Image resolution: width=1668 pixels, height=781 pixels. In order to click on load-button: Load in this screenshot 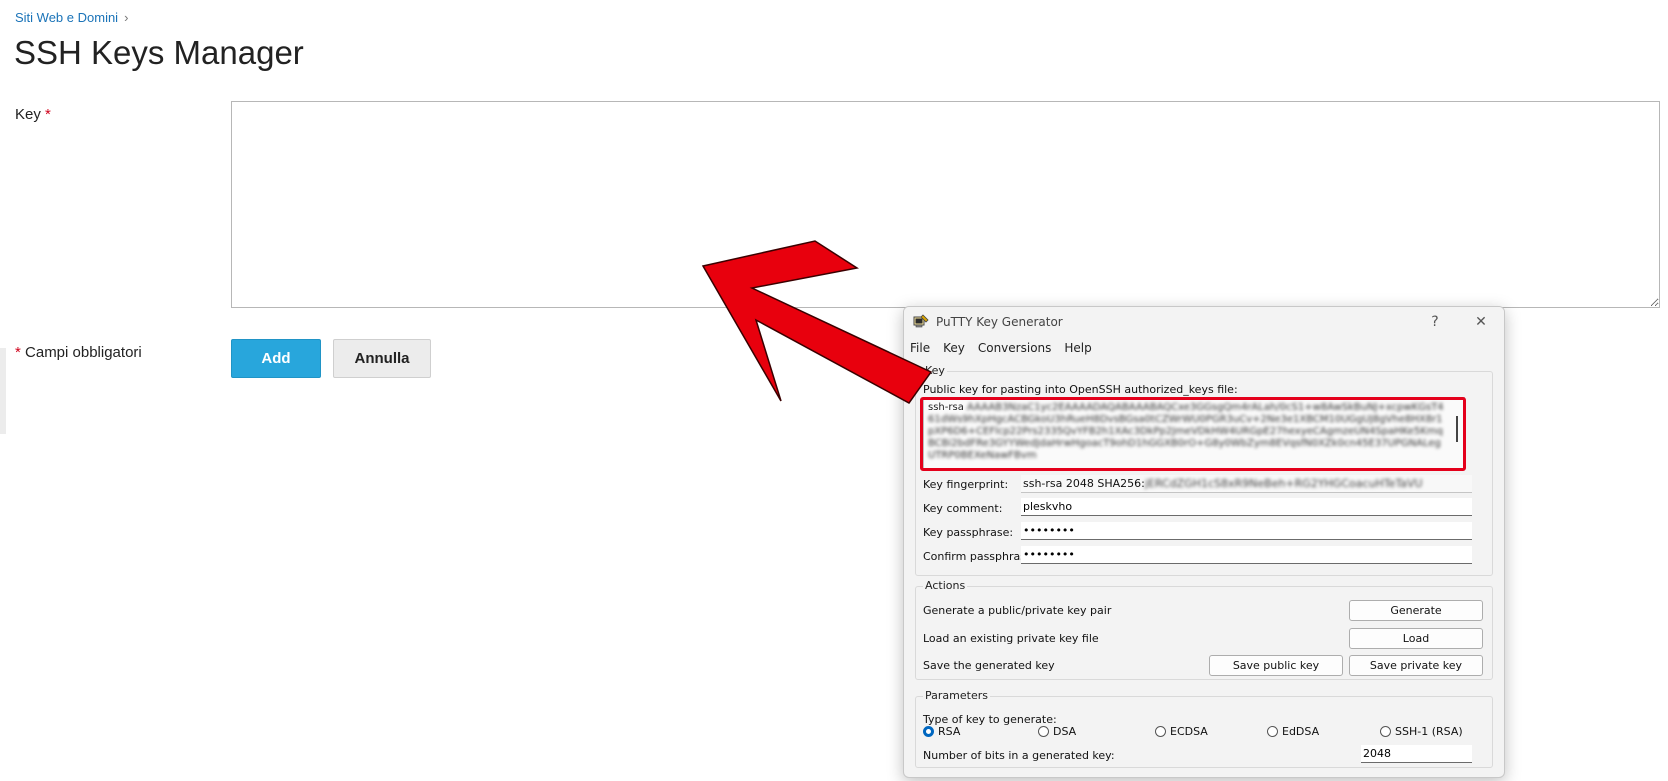, I will do `click(1416, 638)`.